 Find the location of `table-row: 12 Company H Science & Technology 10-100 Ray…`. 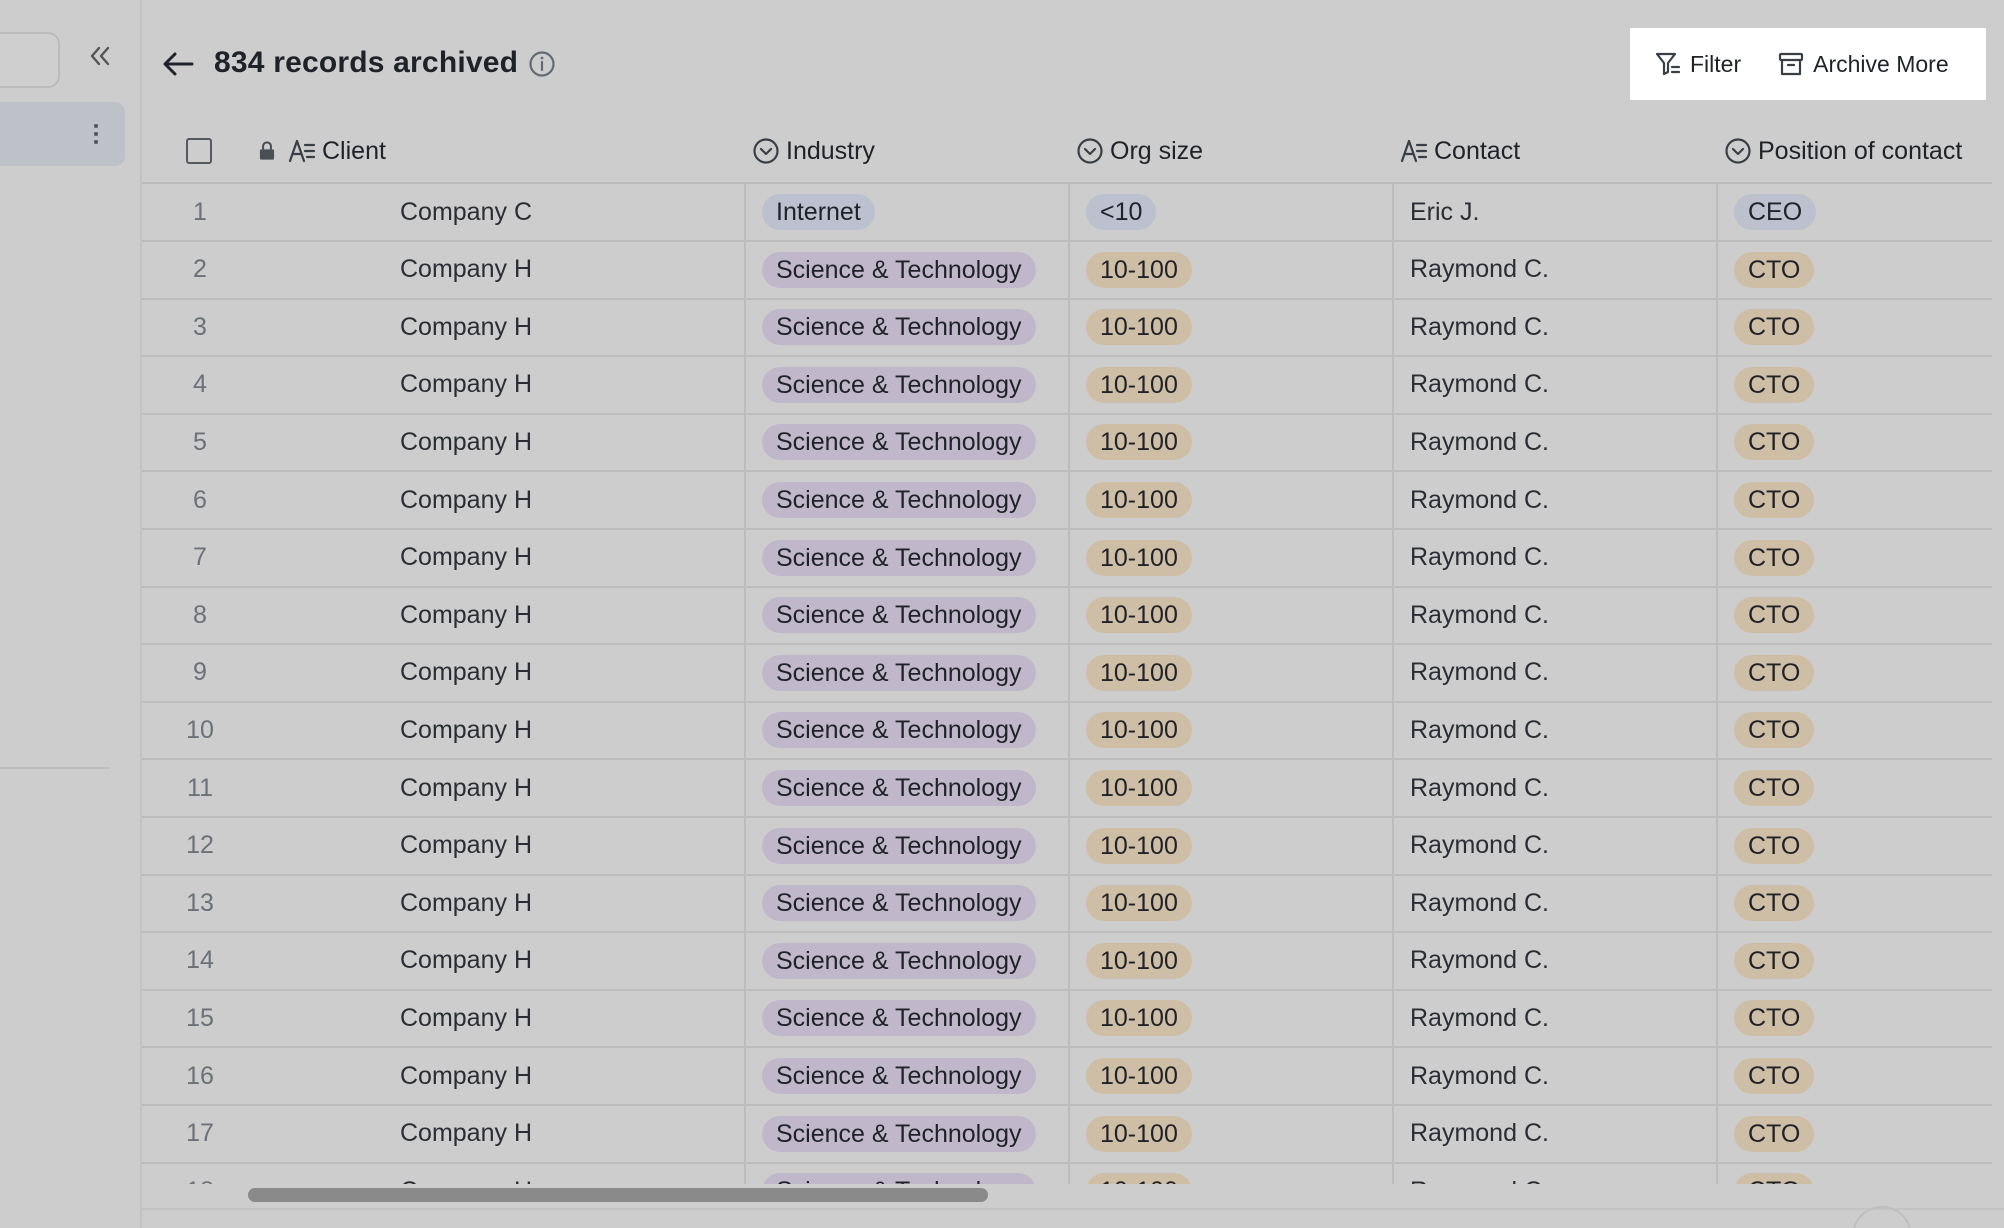

table-row: 12 Company H Science & Technology 10-100 Ray… is located at coordinates (1067, 846).